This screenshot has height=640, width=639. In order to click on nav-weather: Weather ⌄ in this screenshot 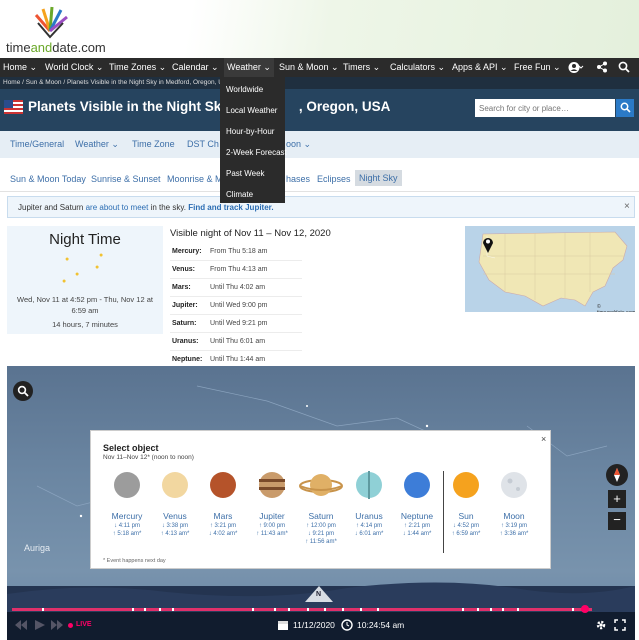, I will do `click(249, 67)`.